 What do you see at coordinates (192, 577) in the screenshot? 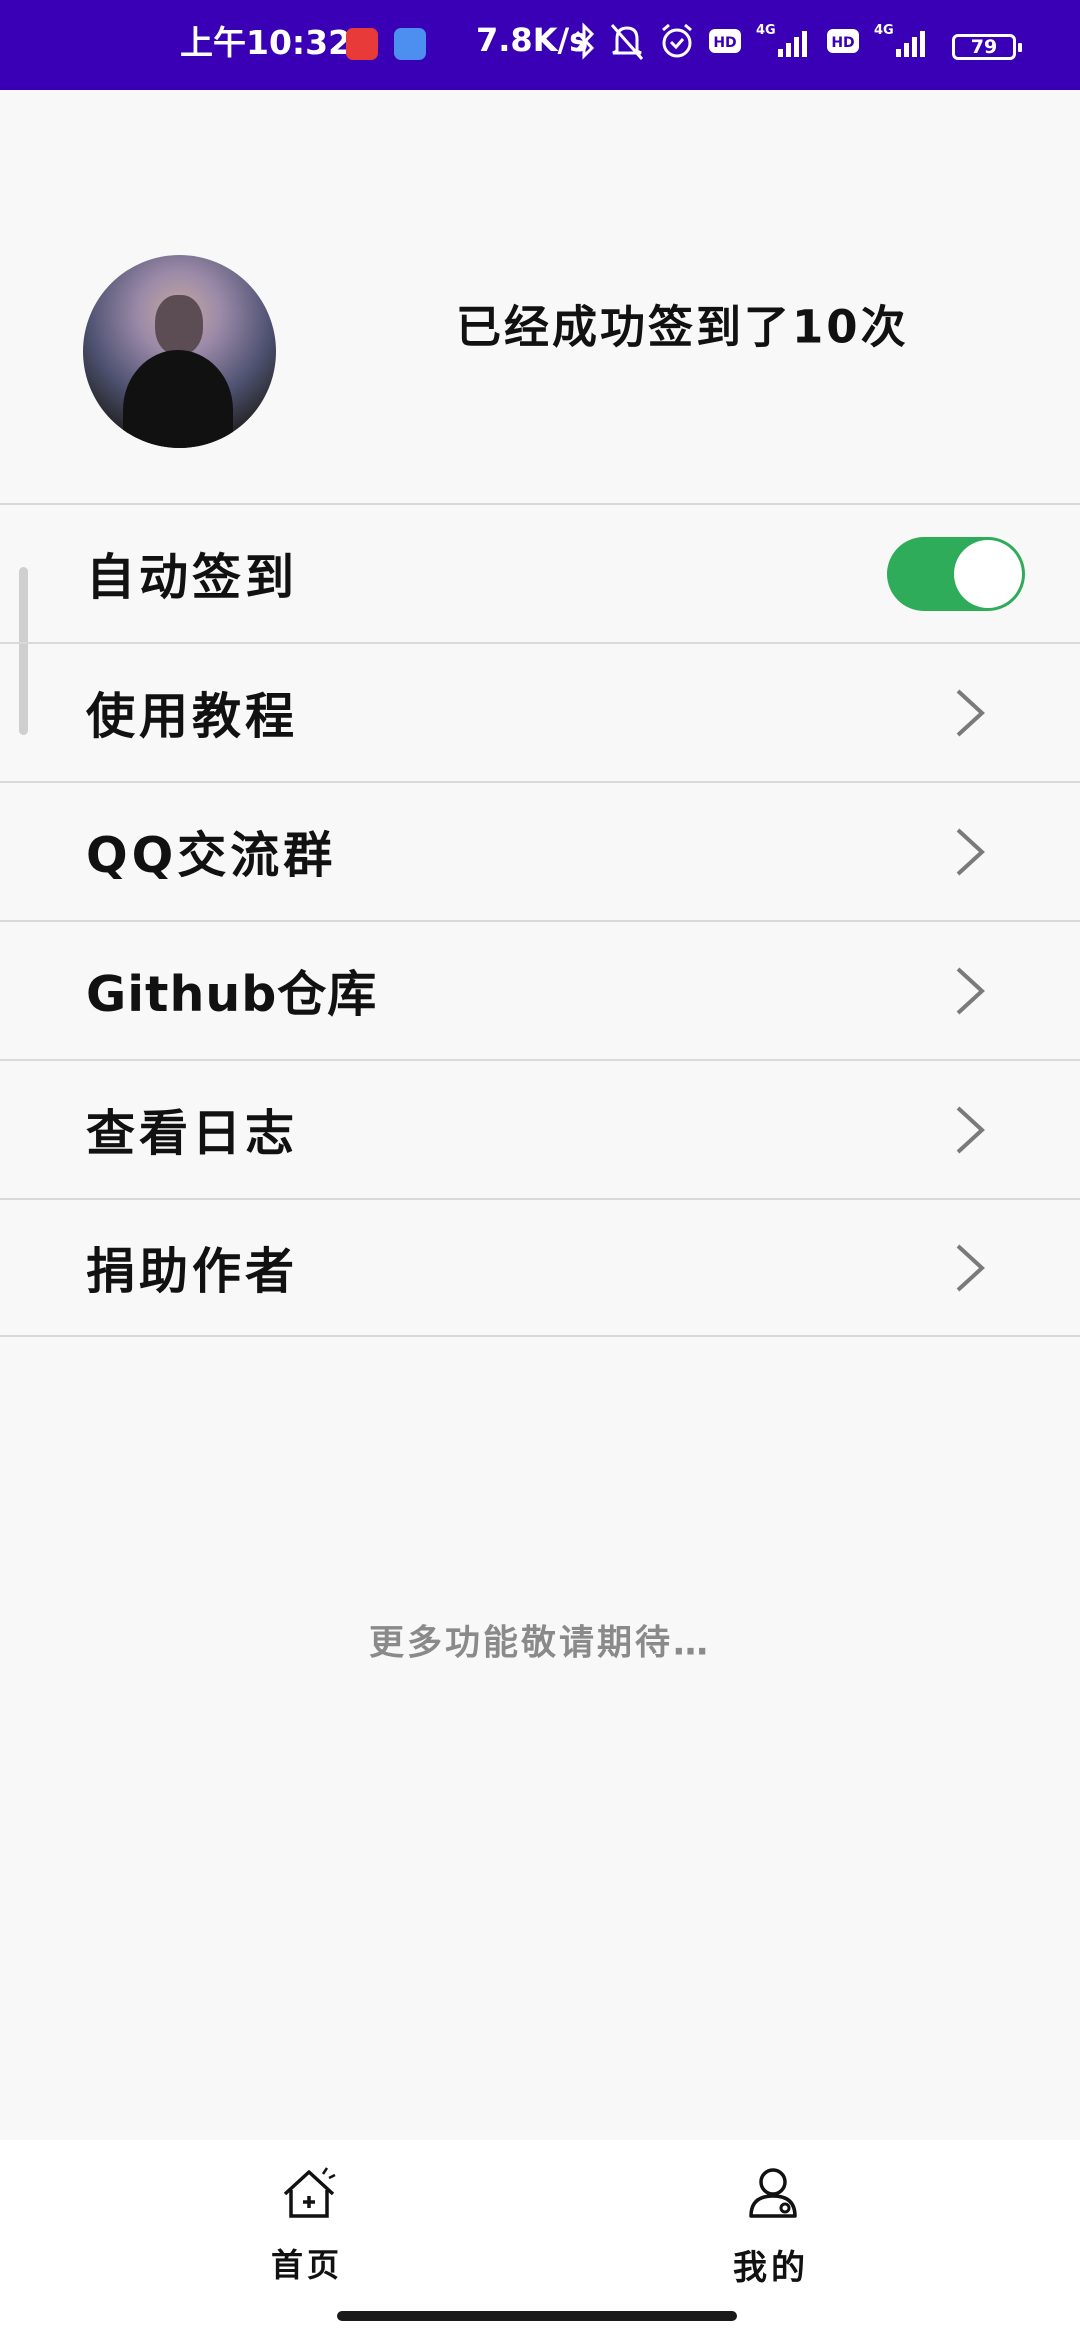
I see `menu-item-label: 自动签到` at bounding box center [192, 577].